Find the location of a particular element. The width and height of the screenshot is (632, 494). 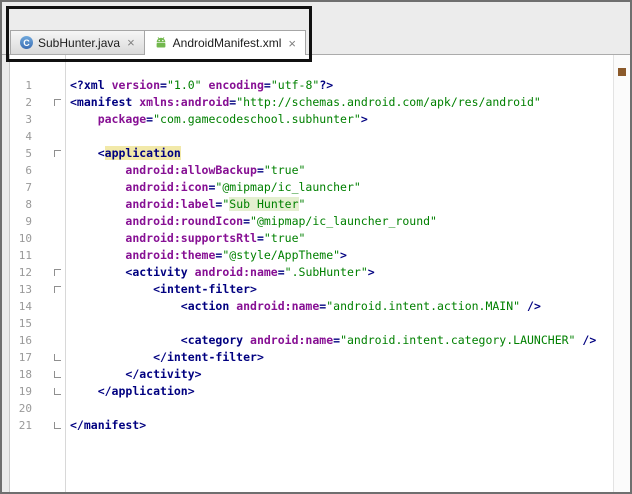

code-line: 21 </manifest> is located at coordinates (312, 425).